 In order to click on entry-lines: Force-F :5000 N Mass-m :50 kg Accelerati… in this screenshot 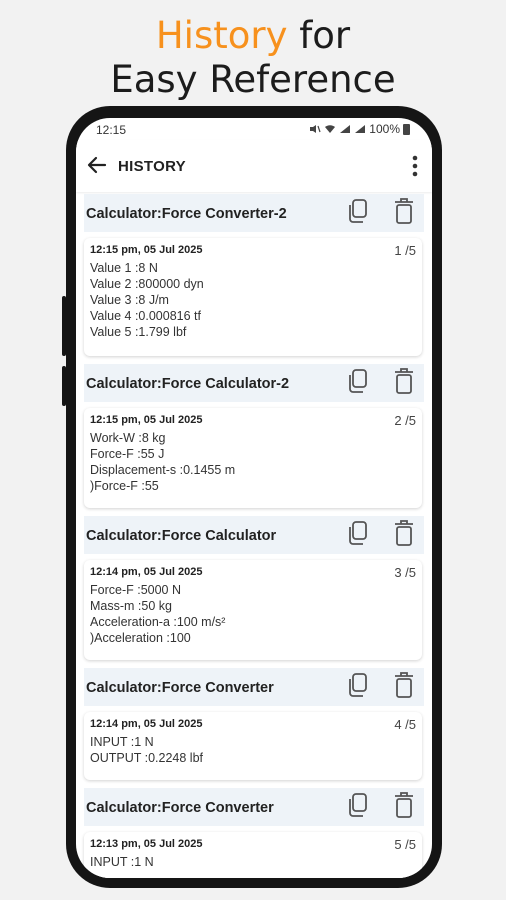, I will do `click(157, 614)`.